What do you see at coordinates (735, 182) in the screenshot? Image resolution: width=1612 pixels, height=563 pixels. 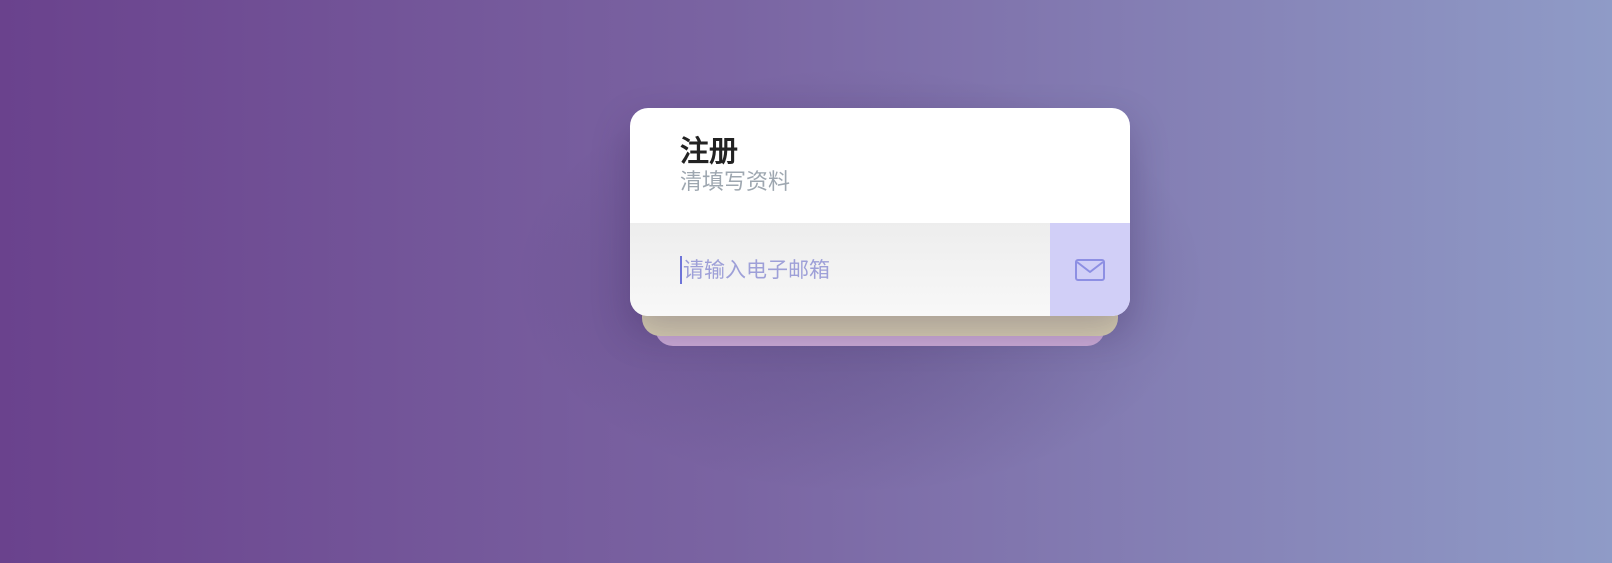 I see `page-subtitle: 清填写资料` at bounding box center [735, 182].